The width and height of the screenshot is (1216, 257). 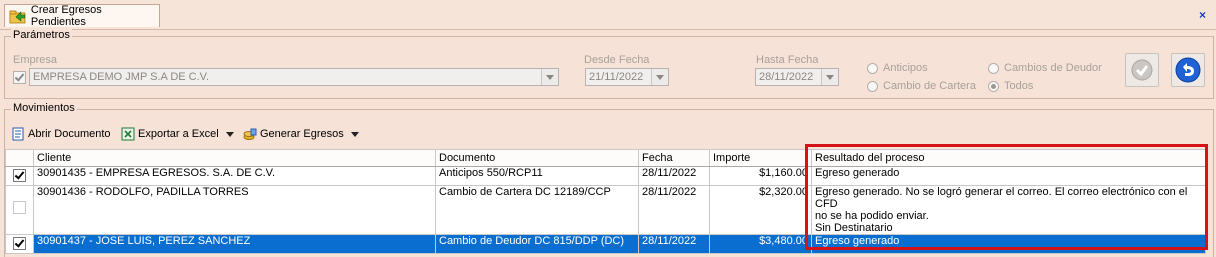 I want to click on radio-cambios-deudor, so click(x=993, y=68).